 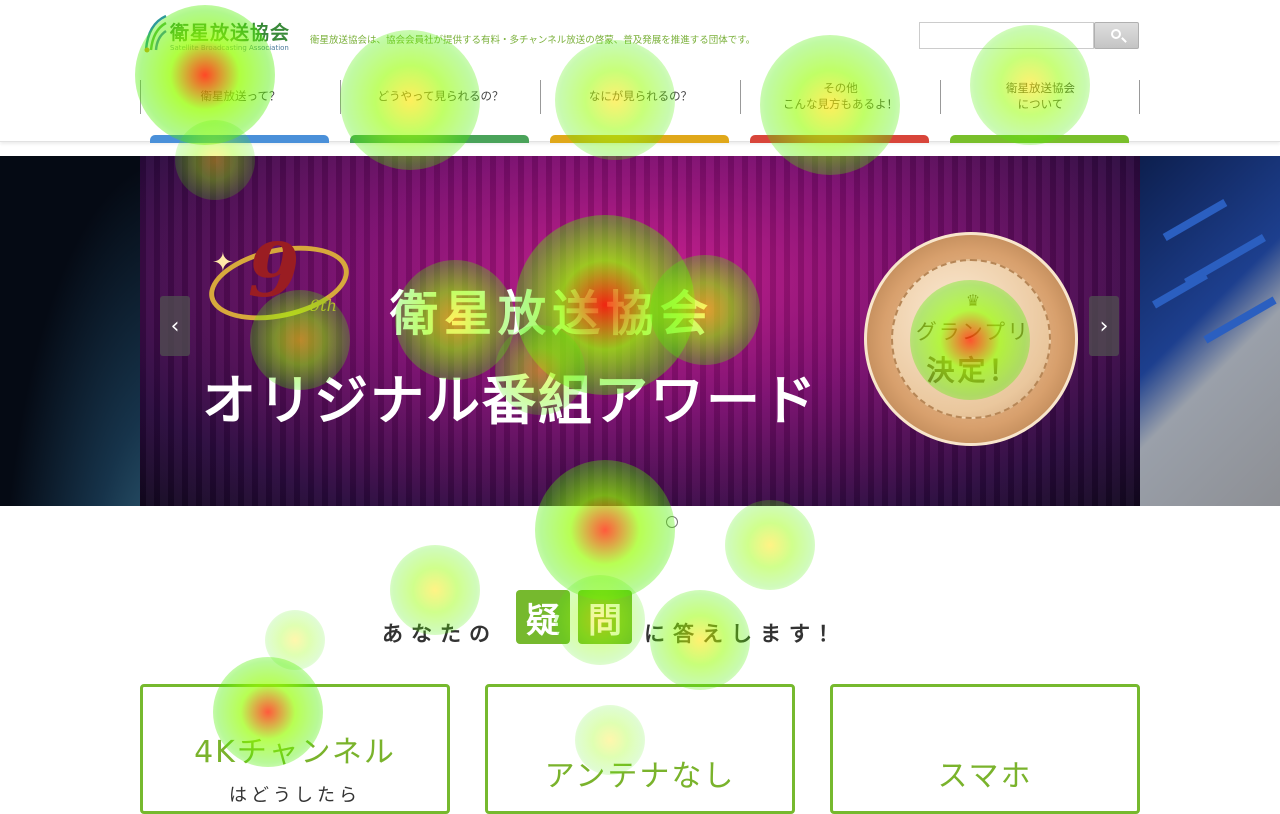 I want to click on award-subtitle: オリジナル番組アワード, so click(x=510, y=400).